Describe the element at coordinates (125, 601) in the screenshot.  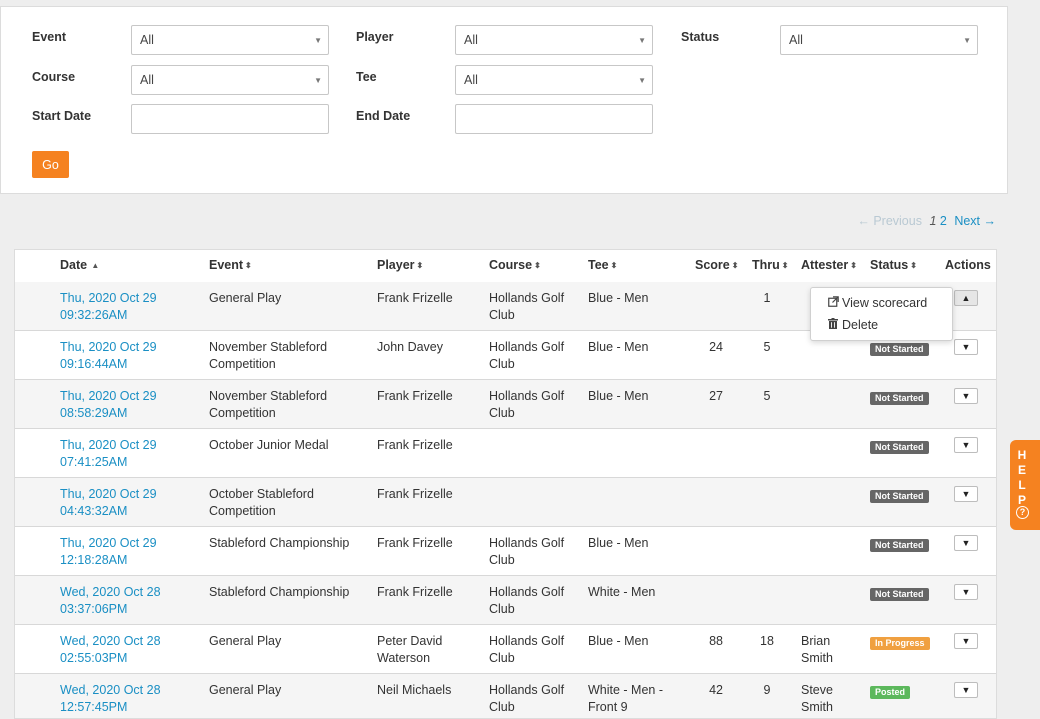
I see `date-cell: Wed, 2020 Oct 28 03:37:06PM` at that location.